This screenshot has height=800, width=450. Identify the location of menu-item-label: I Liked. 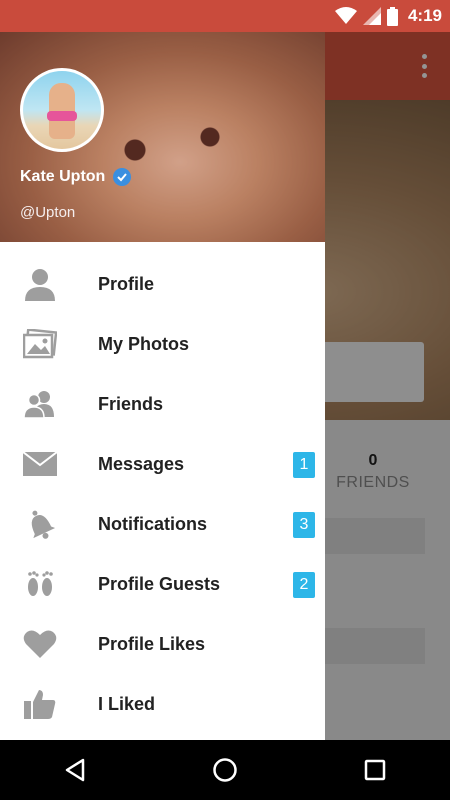
(127, 703).